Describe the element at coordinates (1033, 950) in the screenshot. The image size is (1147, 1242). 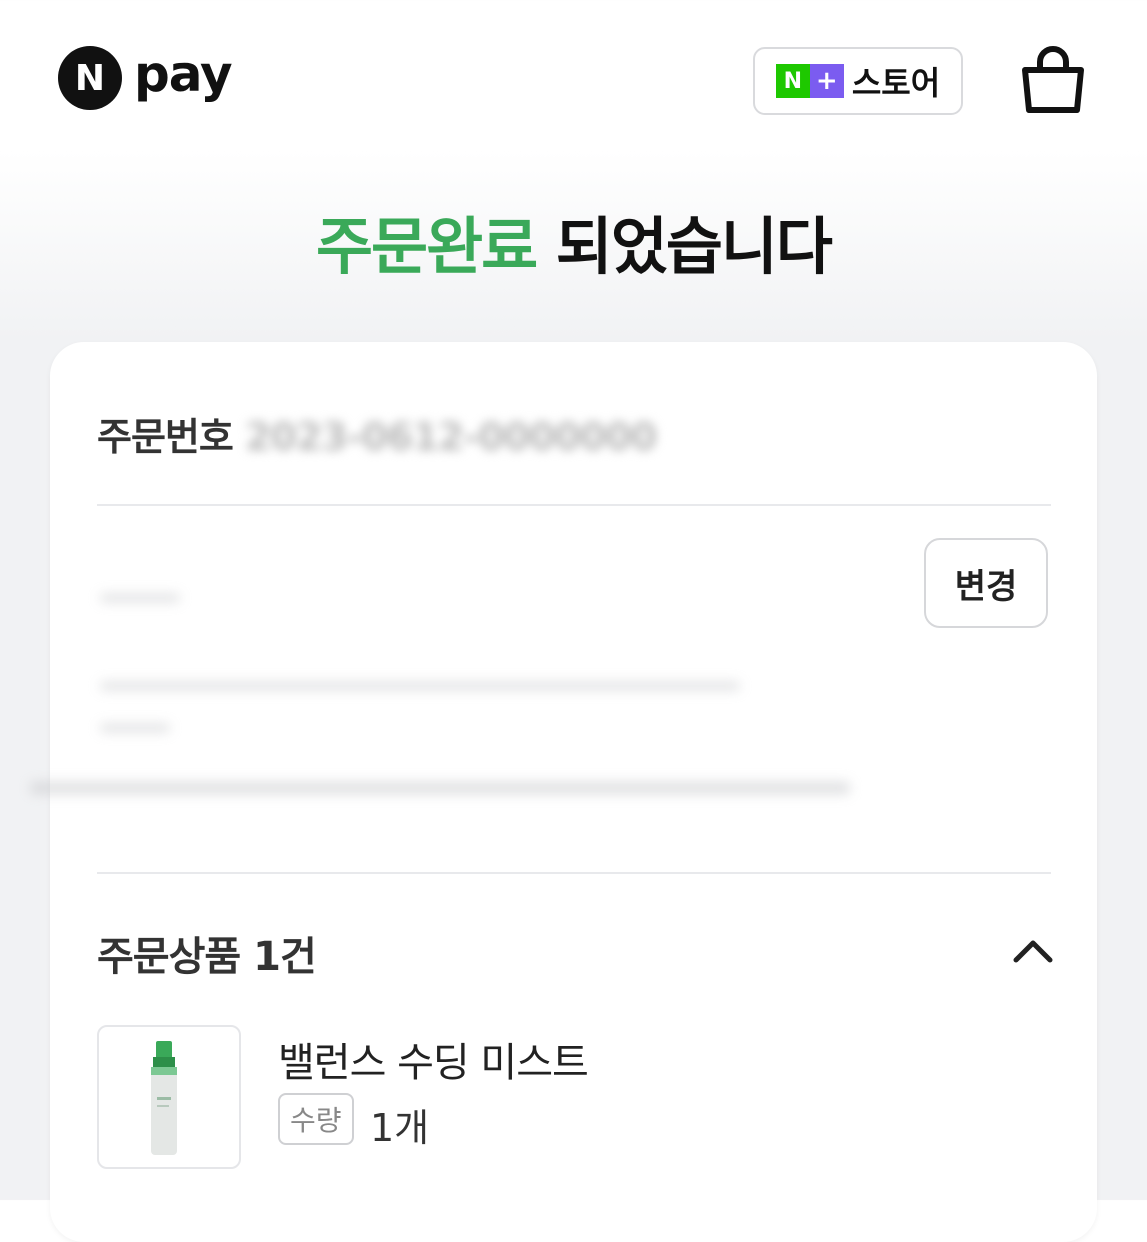
I see `chevron-up-icon` at that location.